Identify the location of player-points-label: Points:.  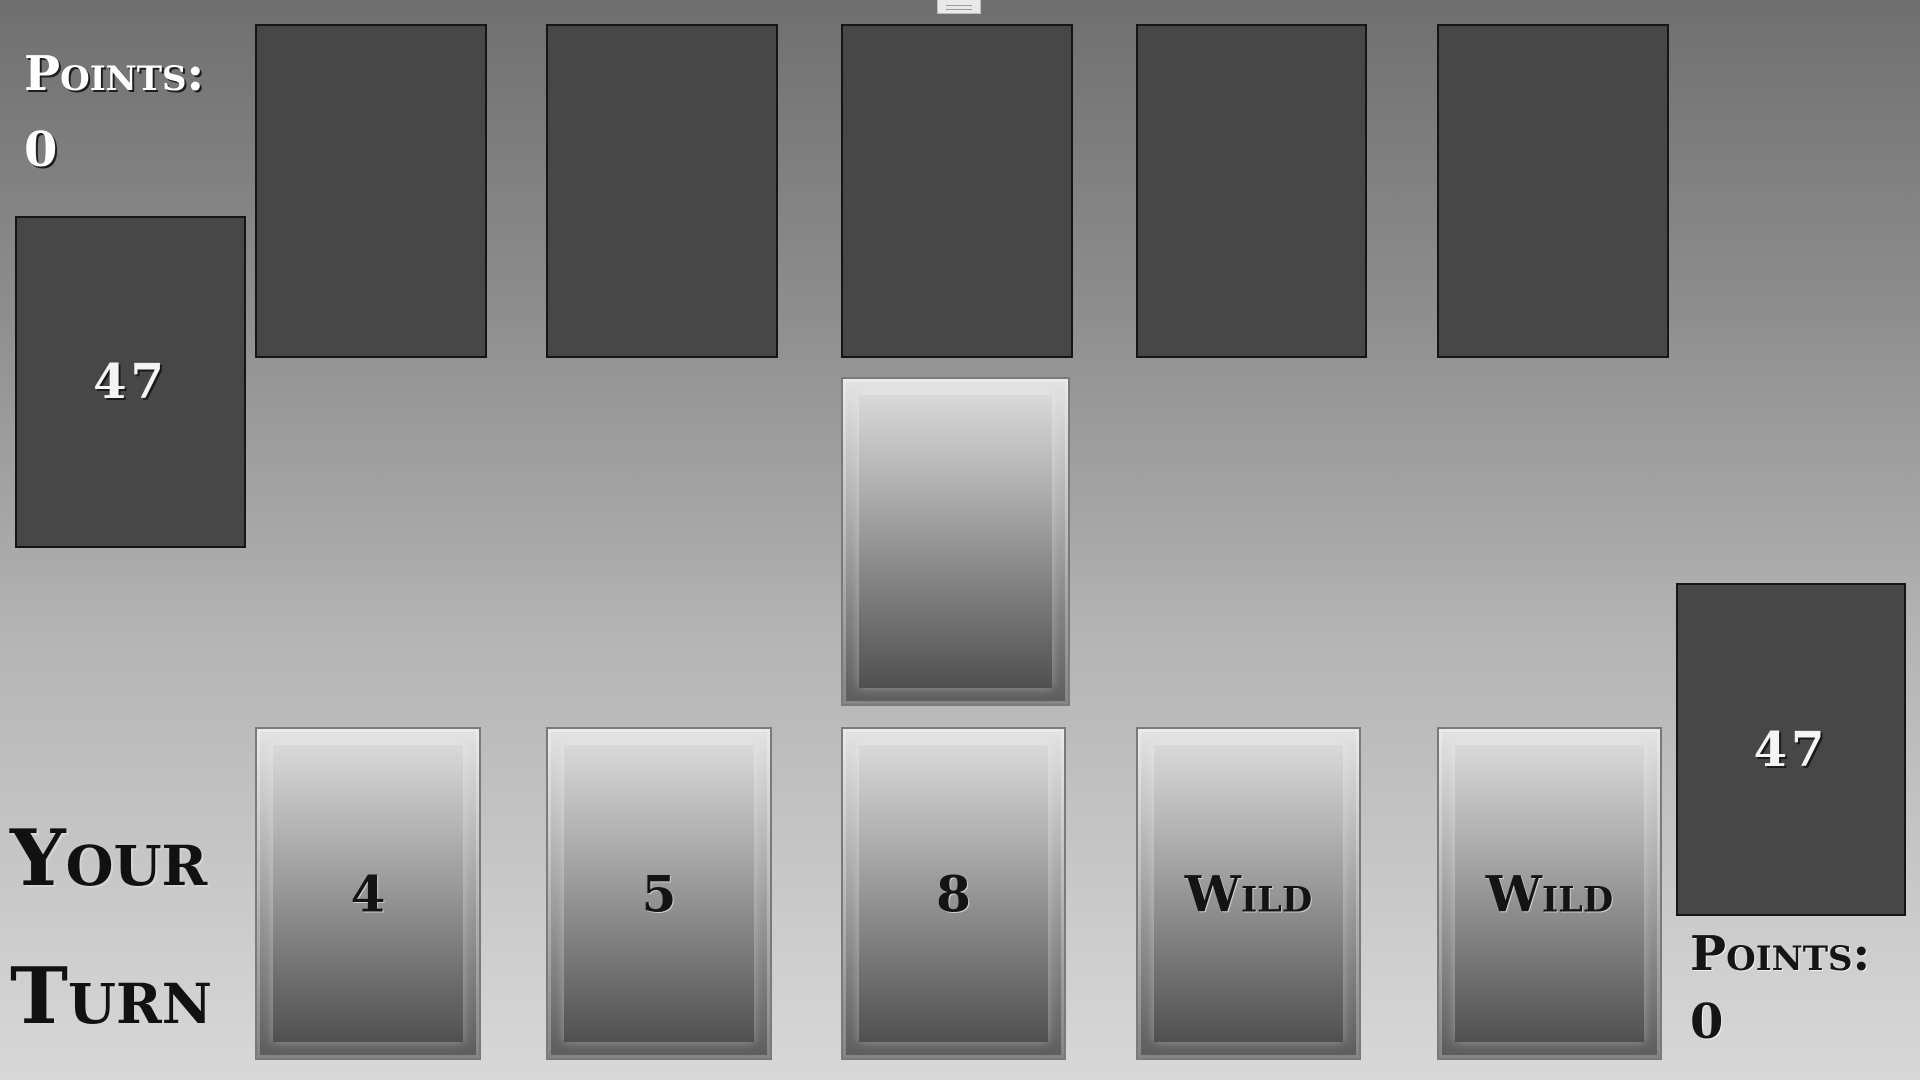
(1780, 954).